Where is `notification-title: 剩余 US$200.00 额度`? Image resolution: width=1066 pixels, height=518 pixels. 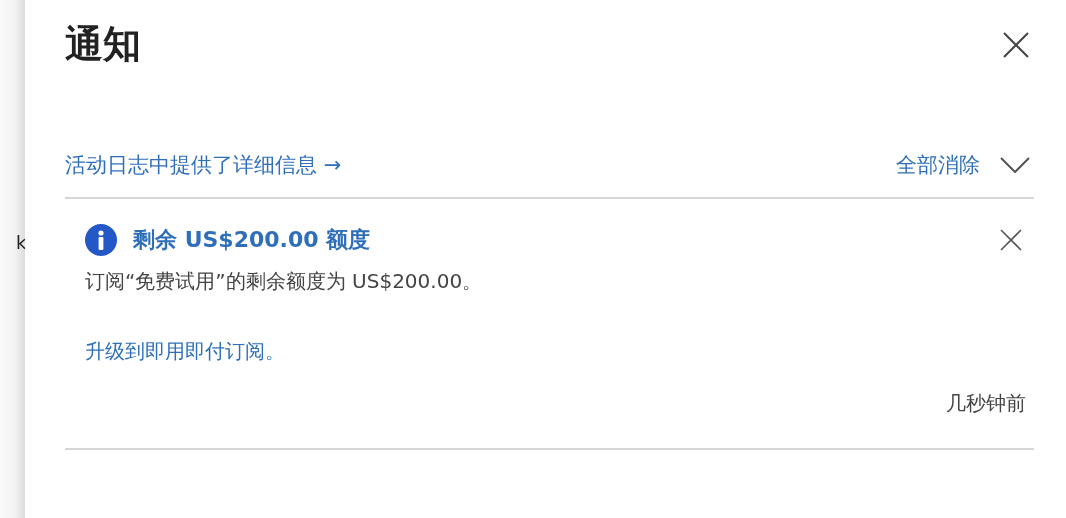
notification-title: 剩余 US$200.00 额度 is located at coordinates (252, 240).